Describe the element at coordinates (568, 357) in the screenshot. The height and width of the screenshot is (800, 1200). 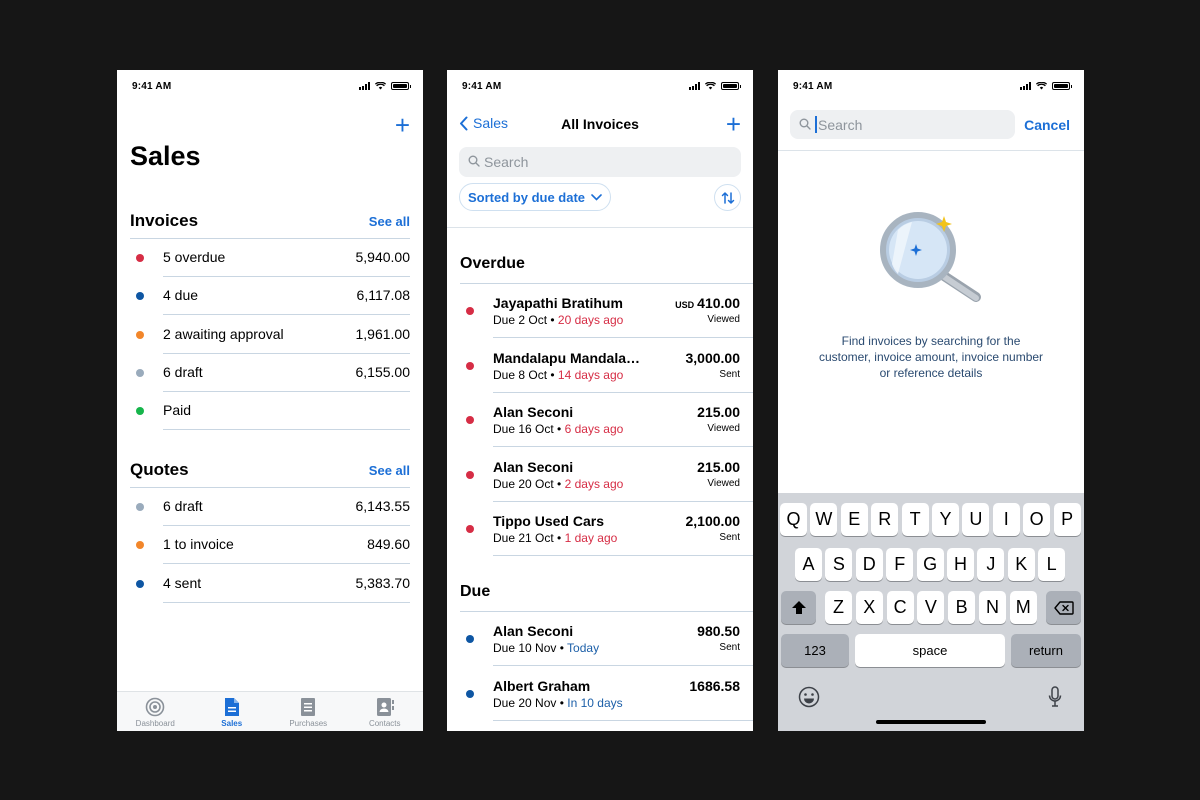
I see `customer-name: Mandalapu Mandalapu` at that location.